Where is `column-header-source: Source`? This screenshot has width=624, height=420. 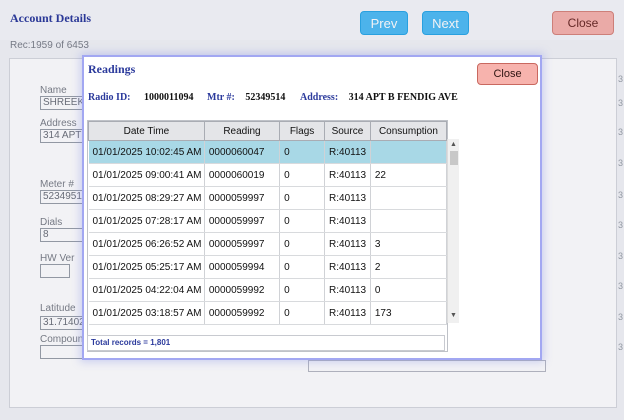 column-header-source: Source is located at coordinates (347, 131).